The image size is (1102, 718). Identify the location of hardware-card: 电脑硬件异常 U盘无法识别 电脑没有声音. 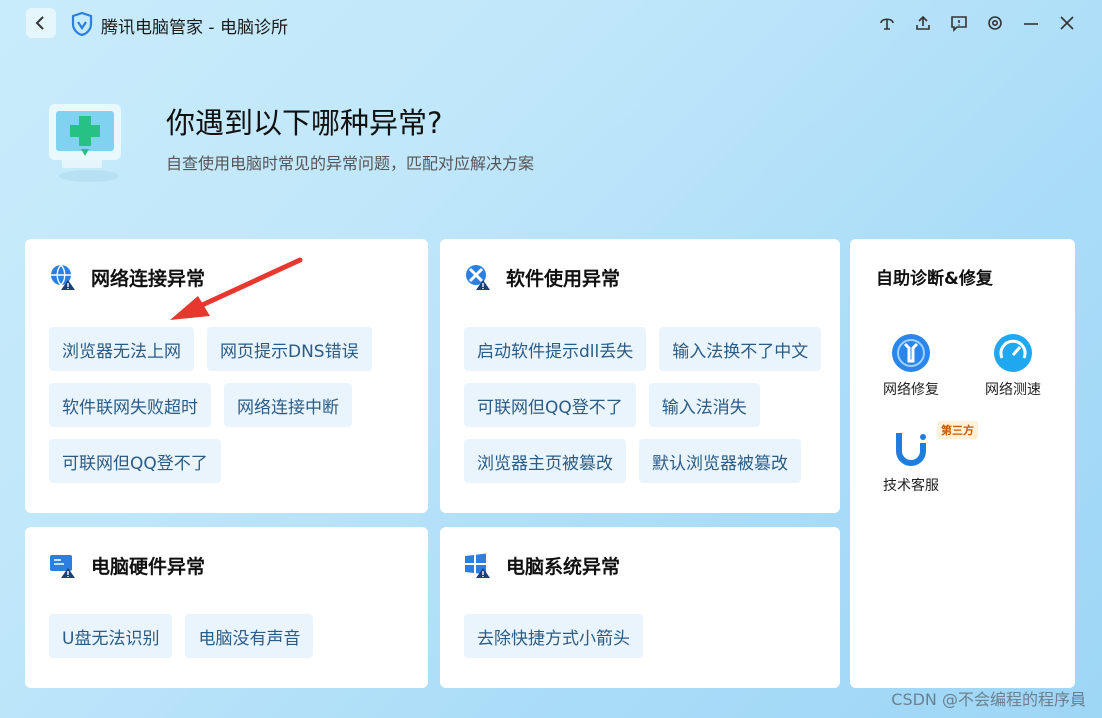
(226, 607).